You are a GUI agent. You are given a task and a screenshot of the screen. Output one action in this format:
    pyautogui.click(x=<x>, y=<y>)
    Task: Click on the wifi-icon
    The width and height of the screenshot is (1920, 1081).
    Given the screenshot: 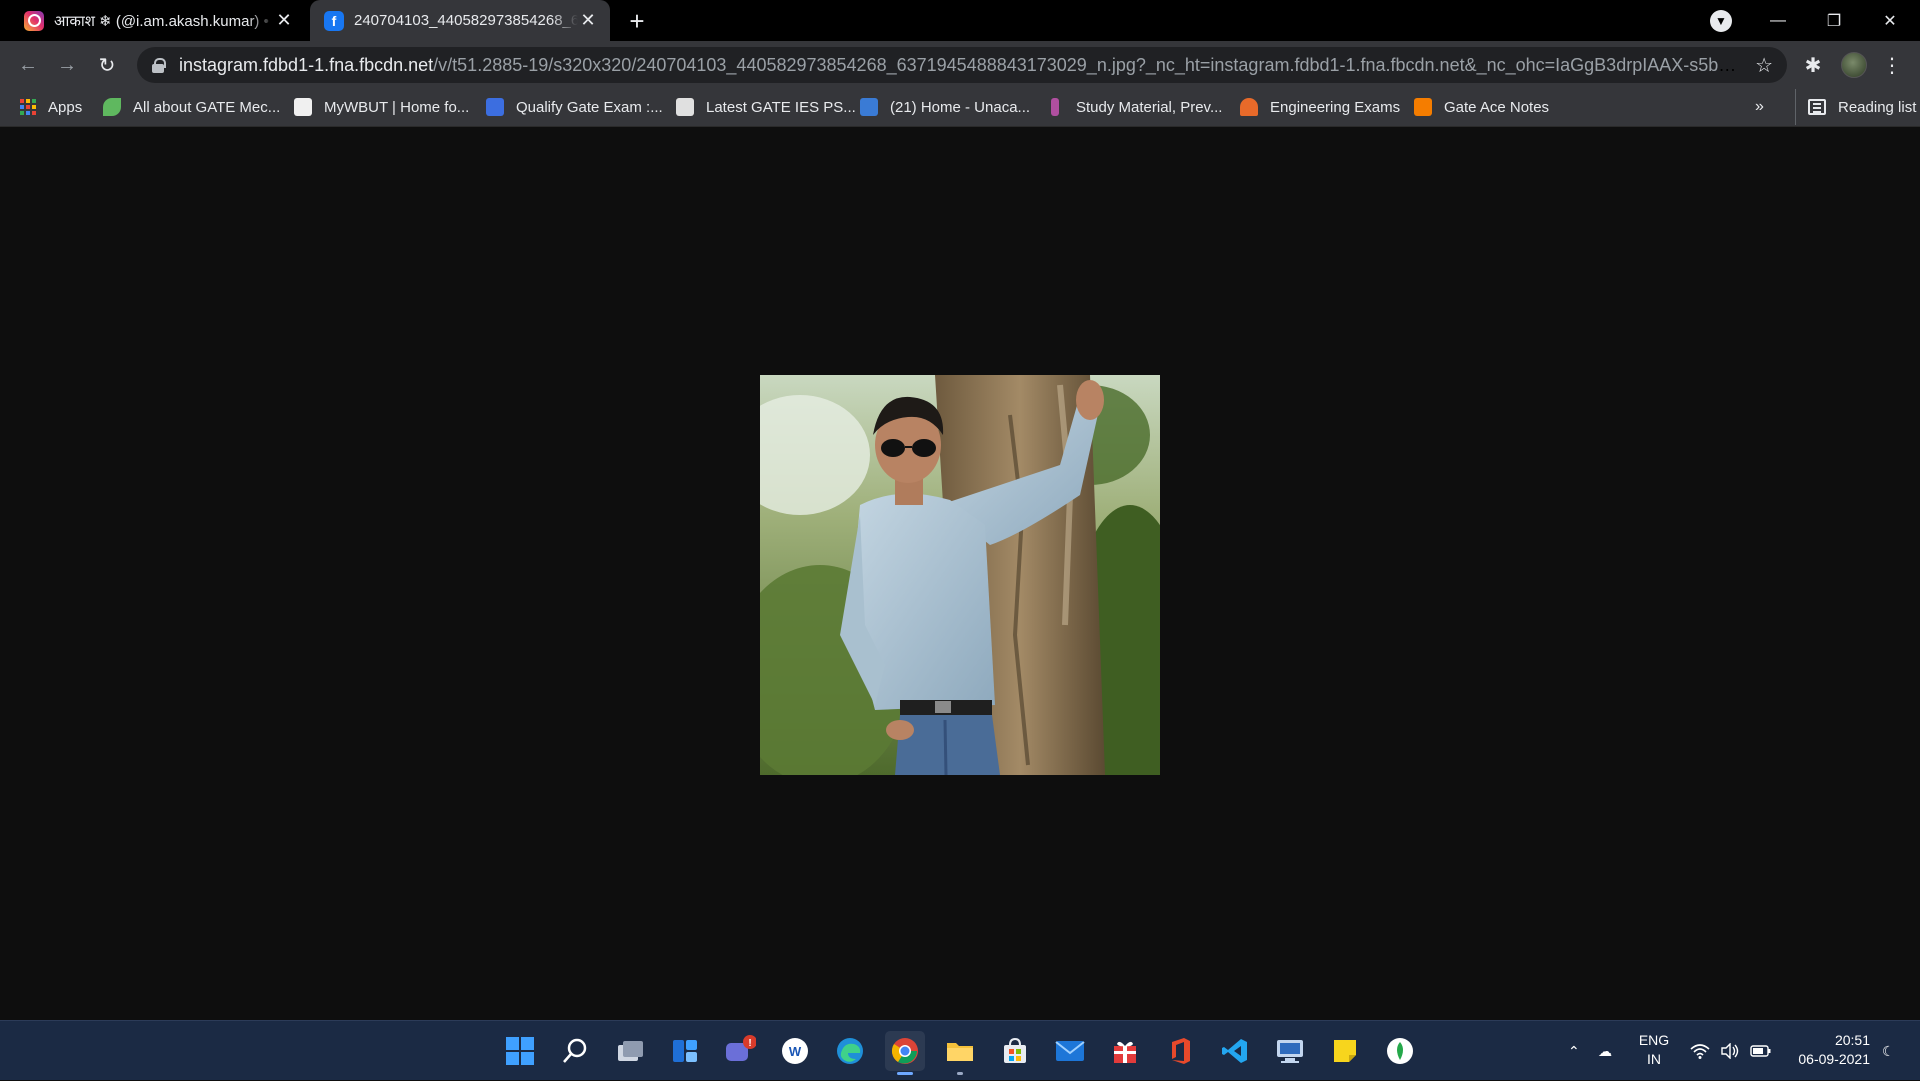 What is the action you would take?
    pyautogui.click(x=1700, y=1051)
    